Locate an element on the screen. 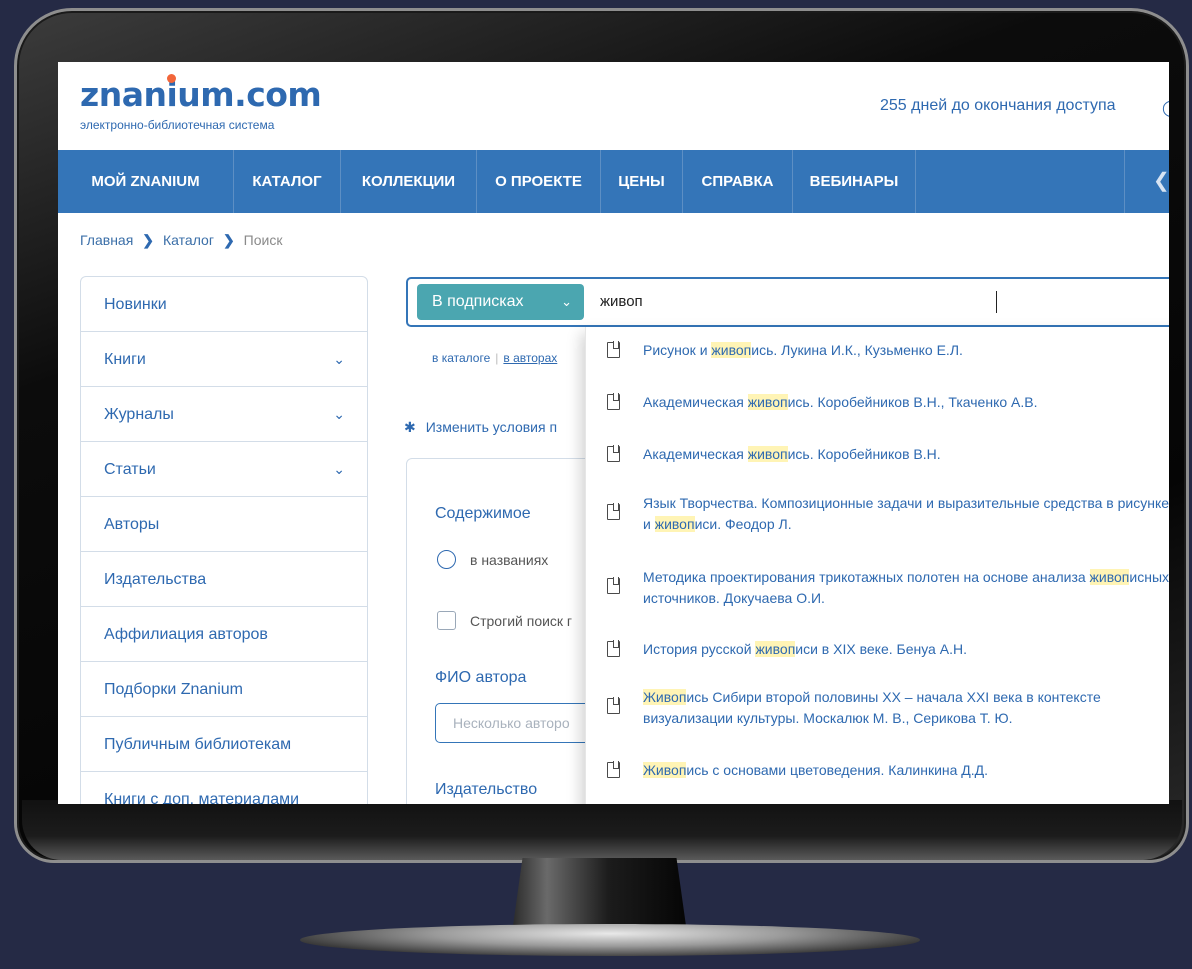 The height and width of the screenshot is (969, 1192). sidebar-item-selections: Подборки Znanium is located at coordinates (224, 689).